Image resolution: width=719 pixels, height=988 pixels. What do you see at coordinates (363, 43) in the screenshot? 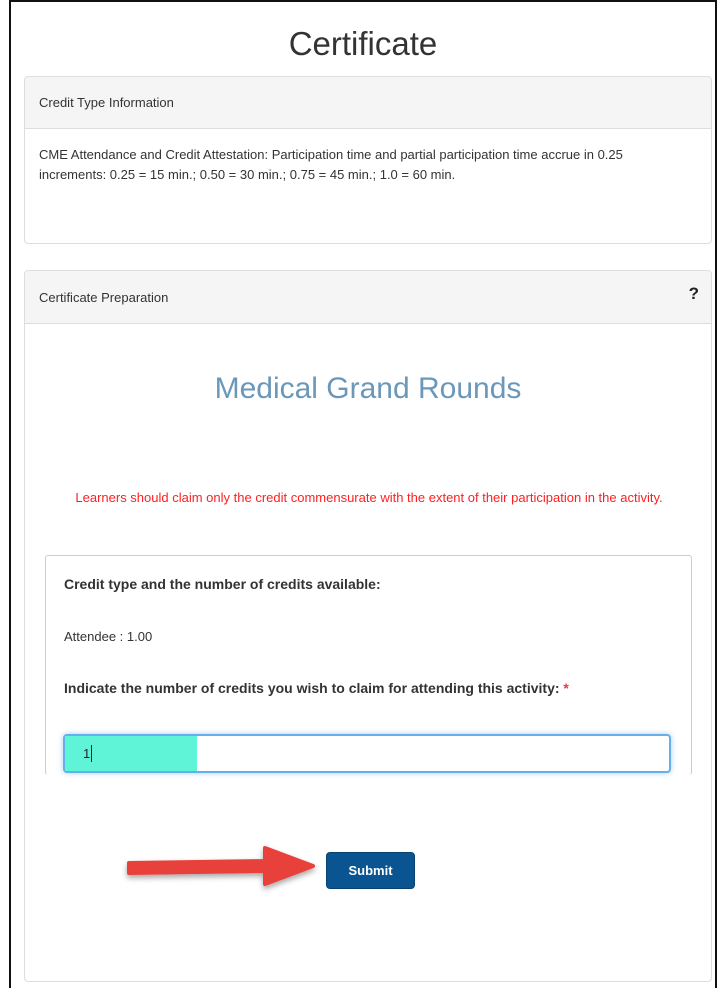
I see `page-title: Certificate` at bounding box center [363, 43].